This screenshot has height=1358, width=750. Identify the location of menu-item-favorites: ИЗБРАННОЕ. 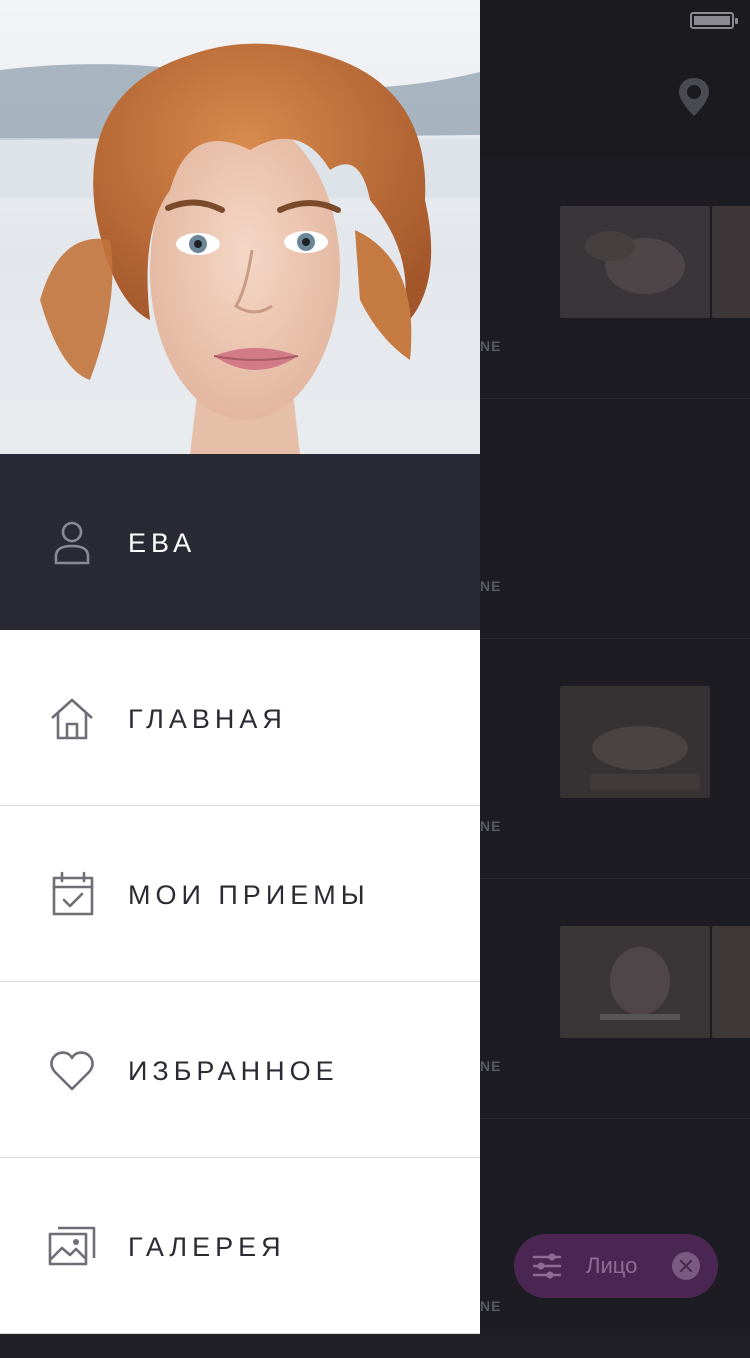
(240, 1070).